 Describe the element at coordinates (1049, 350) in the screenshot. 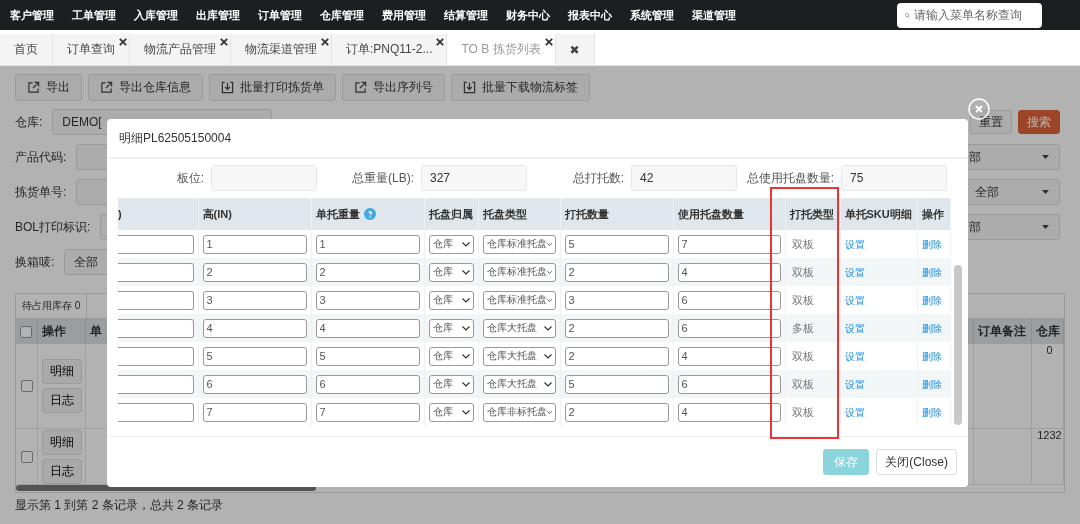

I see `table-cell: 0` at that location.